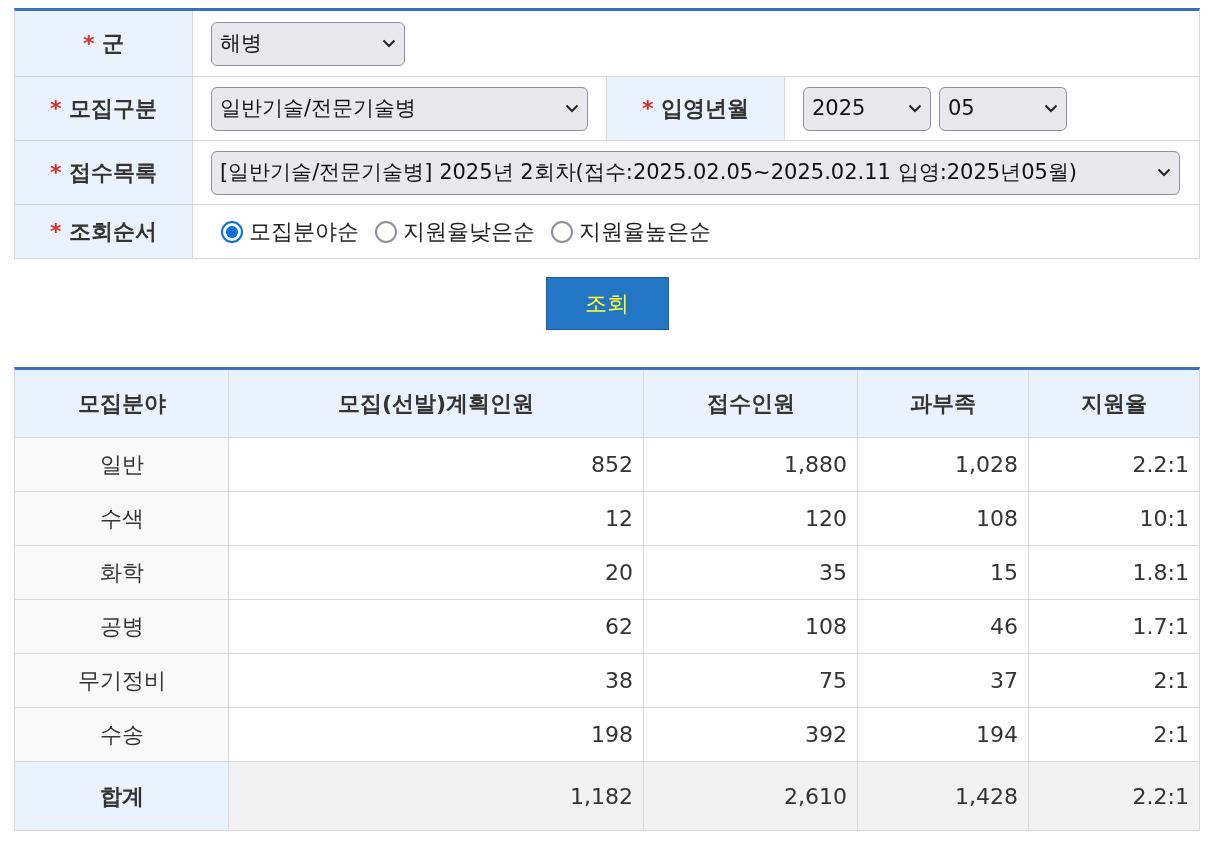 The height and width of the screenshot is (851, 1219). I want to click on table-cell-text: 일반, so click(121, 465).